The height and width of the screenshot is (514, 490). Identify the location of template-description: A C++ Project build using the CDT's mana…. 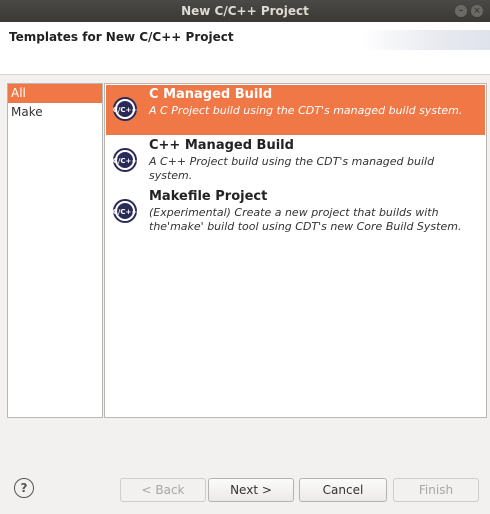
(292, 168).